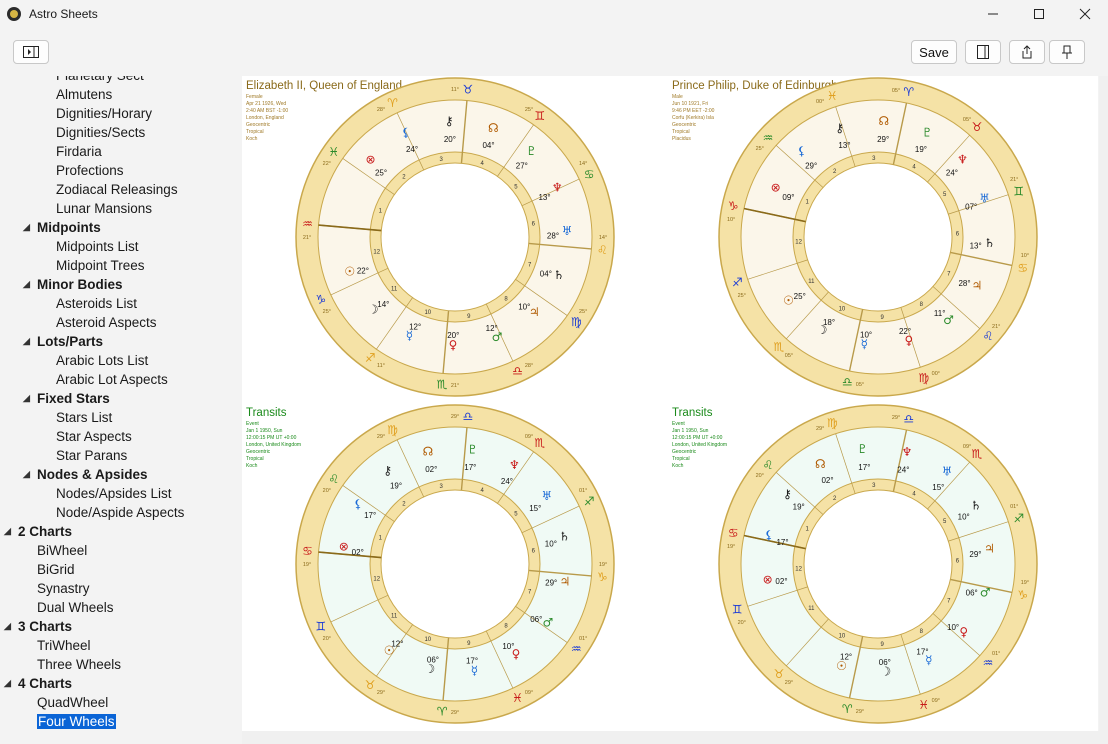  What do you see at coordinates (576, 322) in the screenshot?
I see `zodiac-sign-glyph: ♍` at bounding box center [576, 322].